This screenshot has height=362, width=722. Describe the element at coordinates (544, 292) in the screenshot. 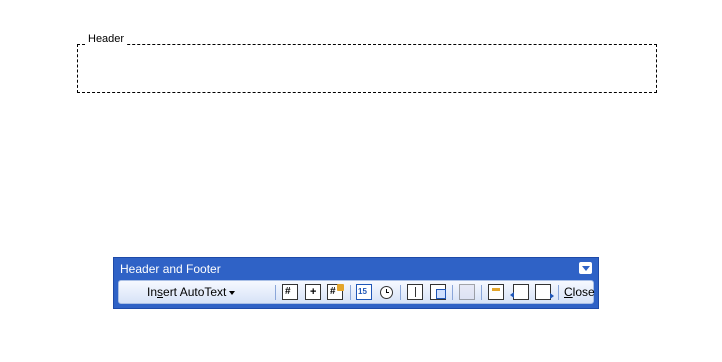

I see `show-next-icon` at that location.